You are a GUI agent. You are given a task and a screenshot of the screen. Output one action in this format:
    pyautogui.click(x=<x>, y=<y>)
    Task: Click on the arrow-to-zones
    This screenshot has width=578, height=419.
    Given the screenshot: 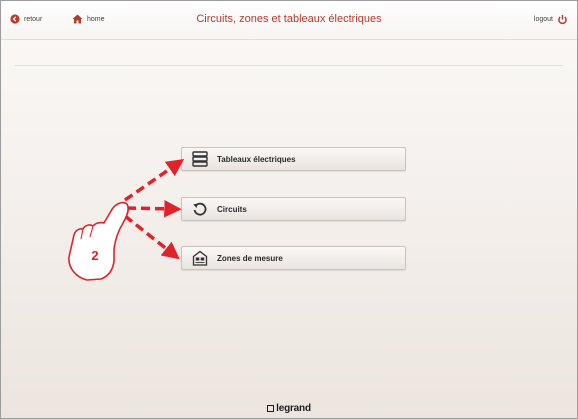 What is the action you would take?
    pyautogui.click(x=151, y=237)
    